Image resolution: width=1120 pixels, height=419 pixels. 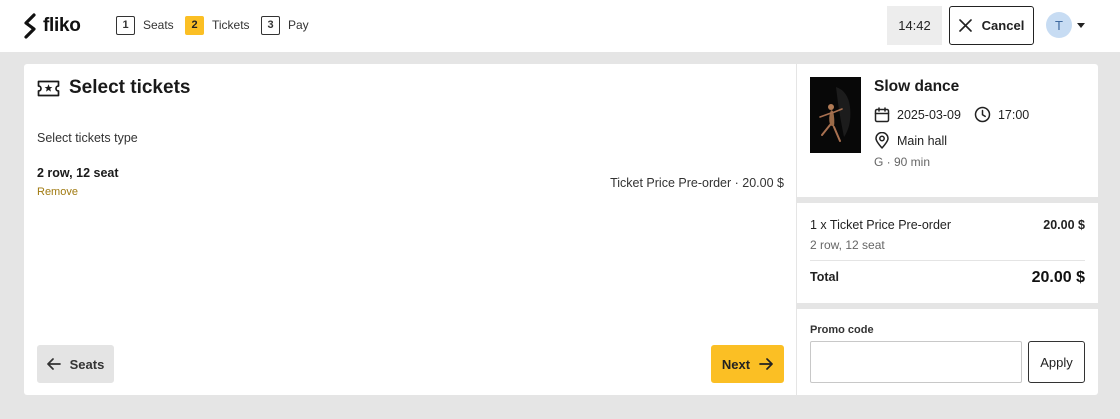 I want to click on event-venue: Main hall, so click(x=910, y=140).